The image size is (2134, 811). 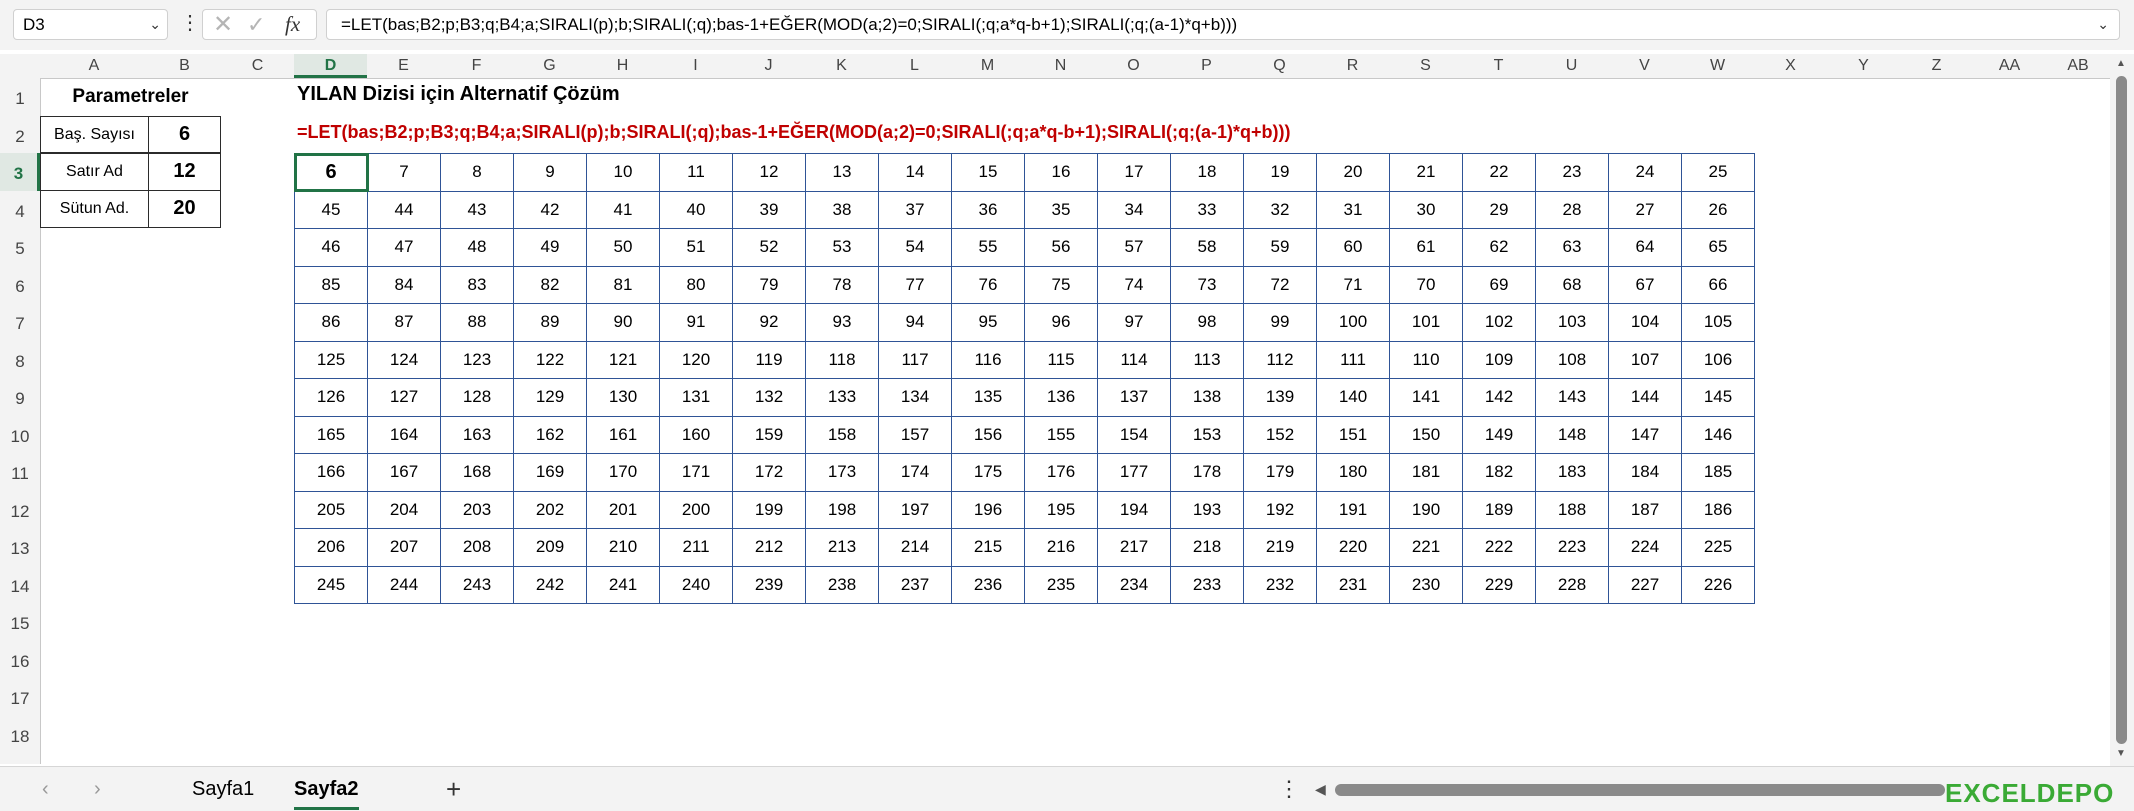 What do you see at coordinates (1280, 509) in the screenshot?
I see `grid-cell: 192` at bounding box center [1280, 509].